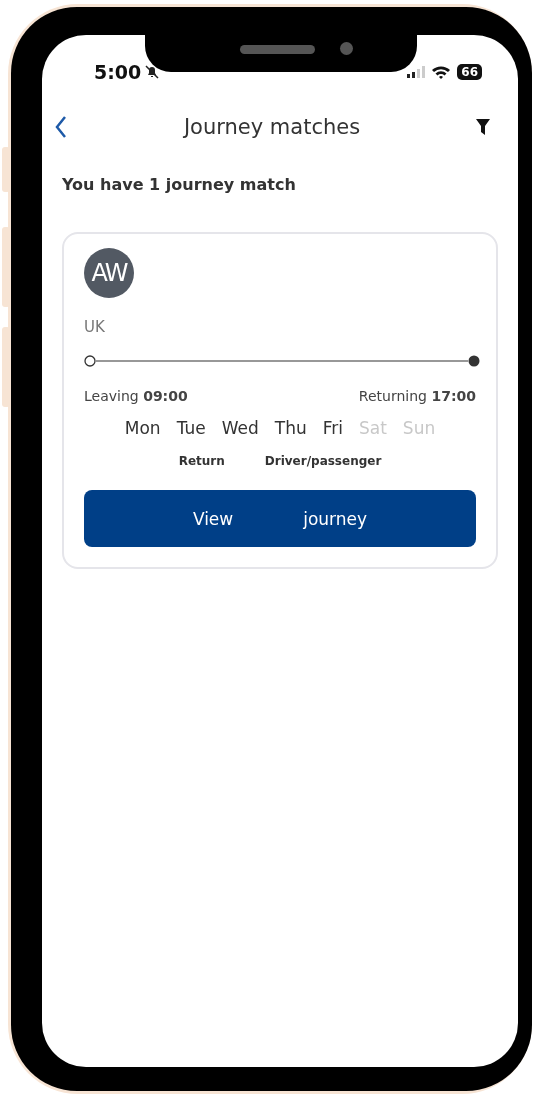  I want to click on weekday: Tue, so click(191, 428).